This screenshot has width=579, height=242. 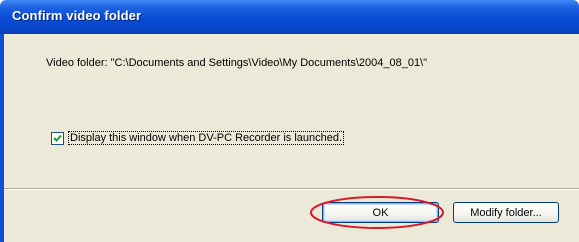 I want to click on display-on-launch-checkbox, so click(x=57, y=138).